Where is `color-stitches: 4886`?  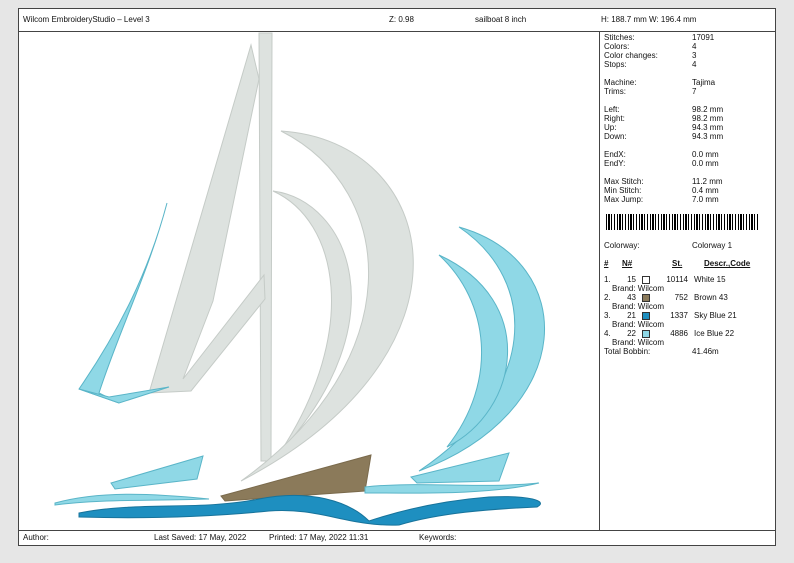
color-stitches: 4886 is located at coordinates (679, 333).